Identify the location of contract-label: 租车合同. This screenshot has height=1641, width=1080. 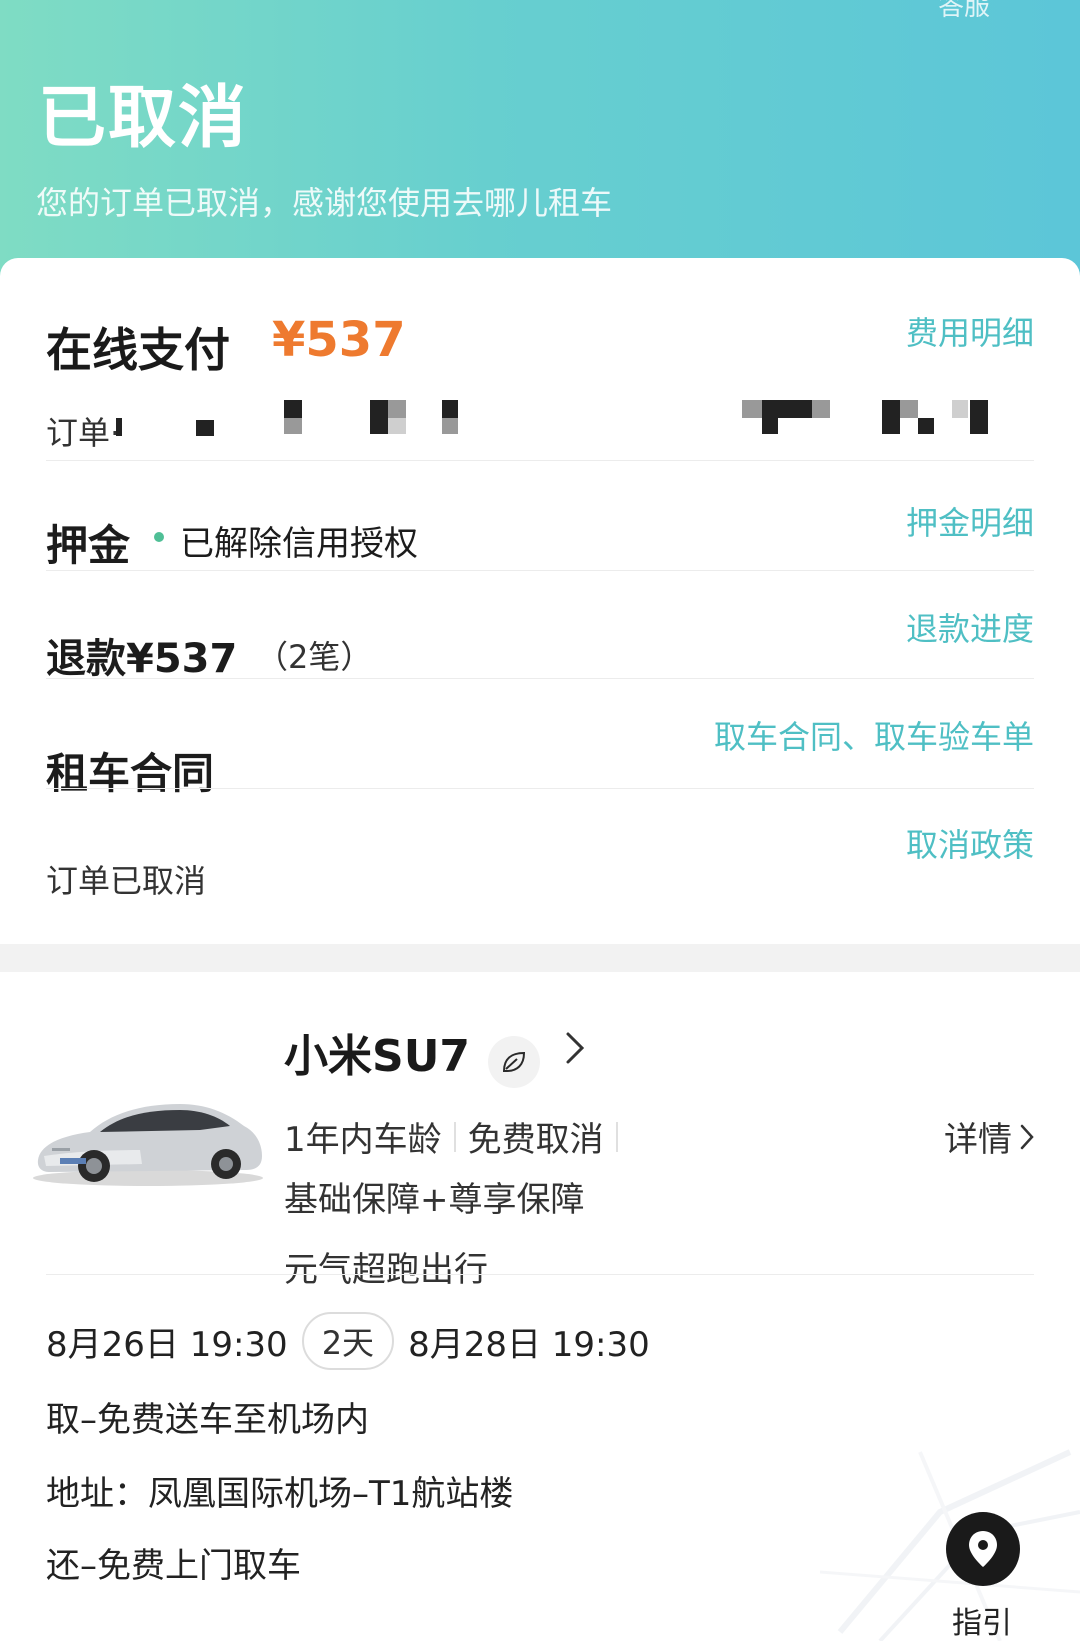
(130, 773).